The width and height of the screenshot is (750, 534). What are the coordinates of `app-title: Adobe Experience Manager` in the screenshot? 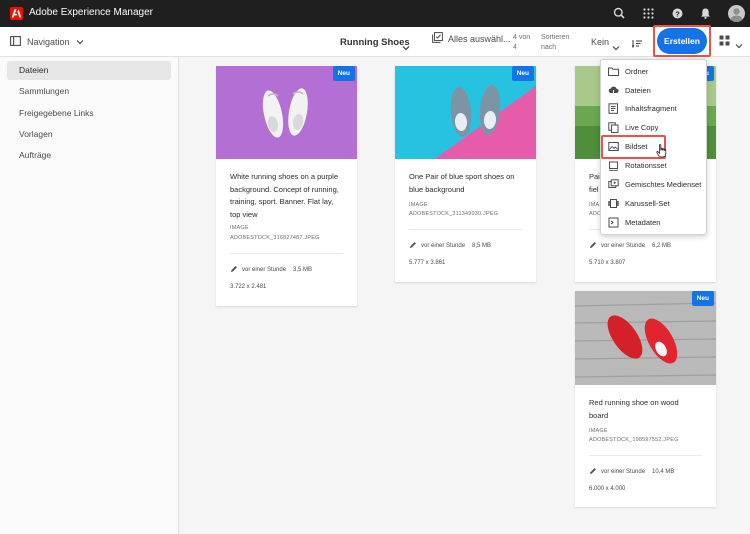 It's located at (91, 12).